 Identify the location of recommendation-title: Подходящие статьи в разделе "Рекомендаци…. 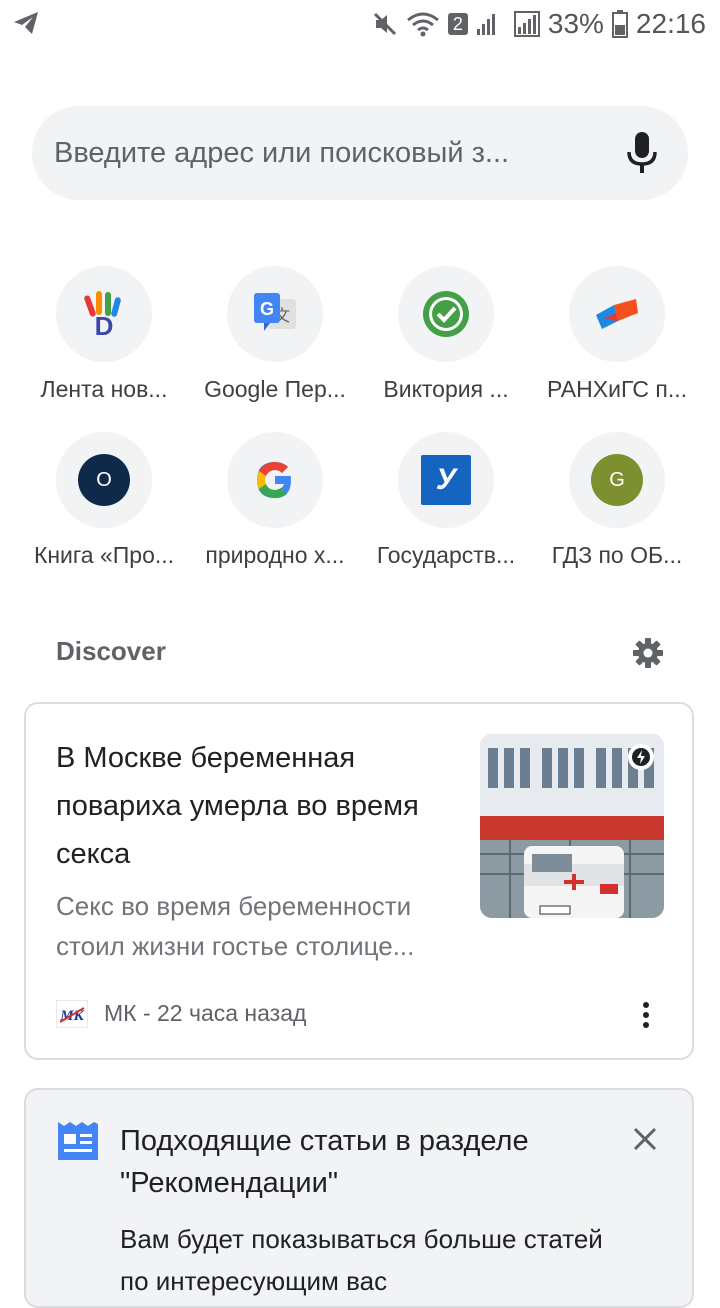
(324, 1162).